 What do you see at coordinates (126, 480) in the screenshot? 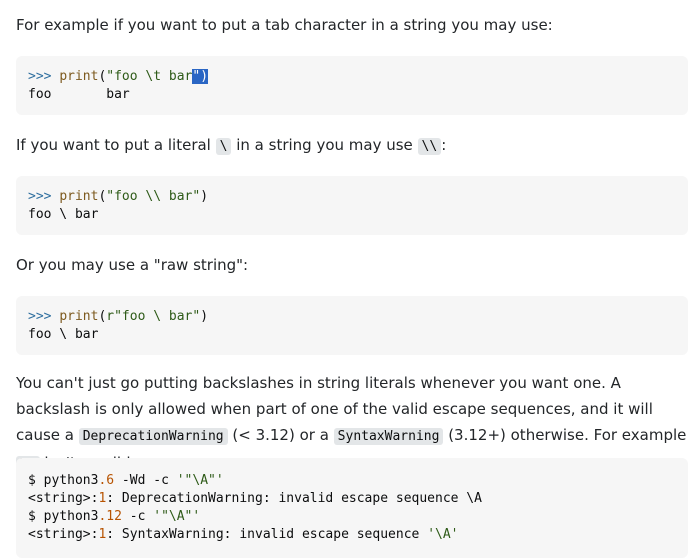
I see `code-line: $ python3.6 -Wd -c '"\A"'` at bounding box center [126, 480].